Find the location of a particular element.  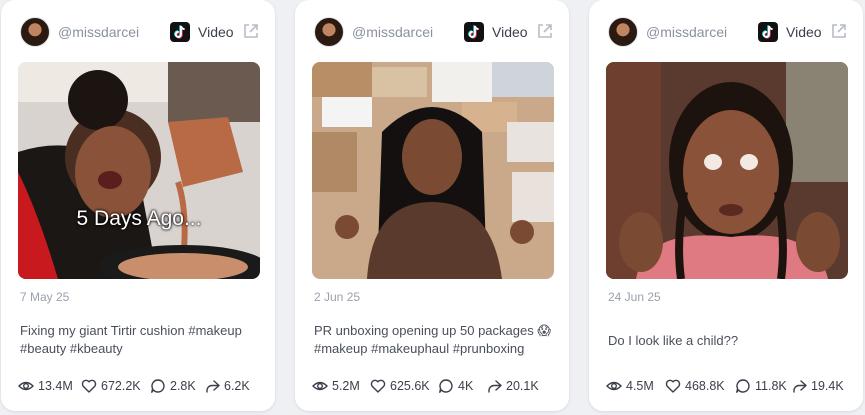

caption-line: #beauty #kbeauty is located at coordinates (71, 348).